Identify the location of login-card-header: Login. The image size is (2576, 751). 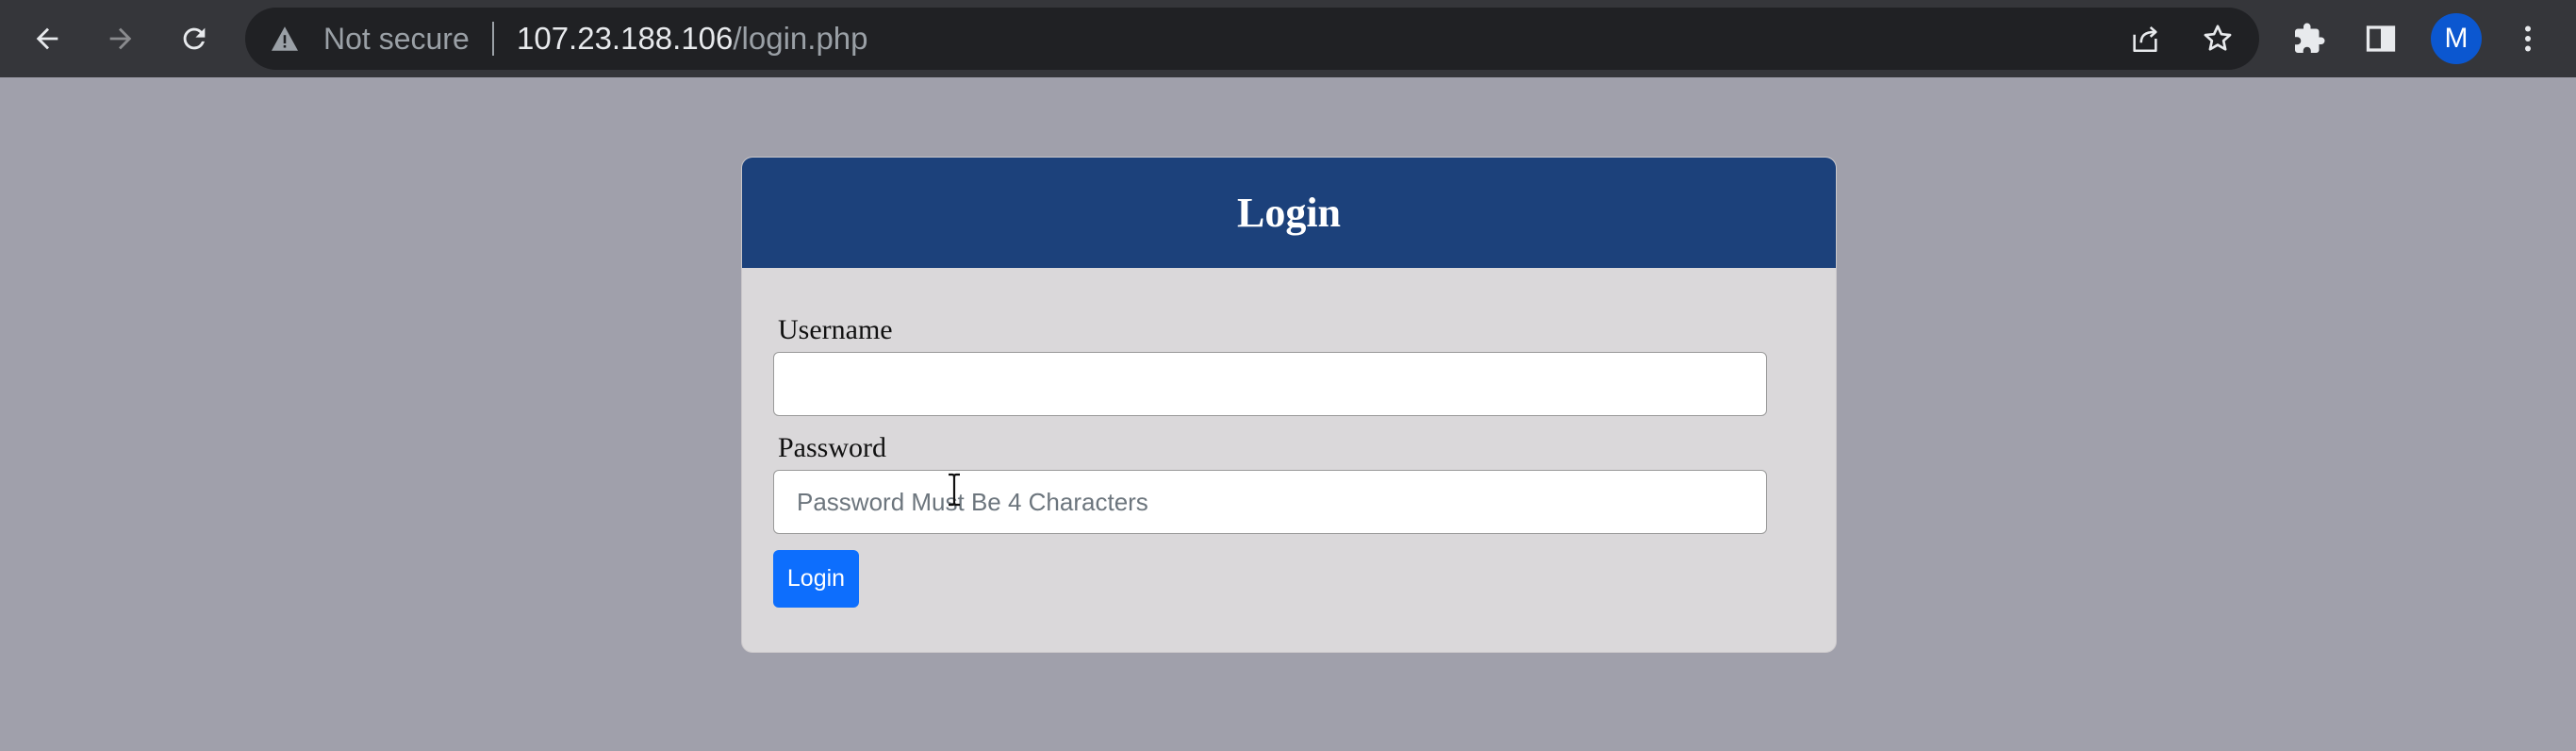
(1289, 213).